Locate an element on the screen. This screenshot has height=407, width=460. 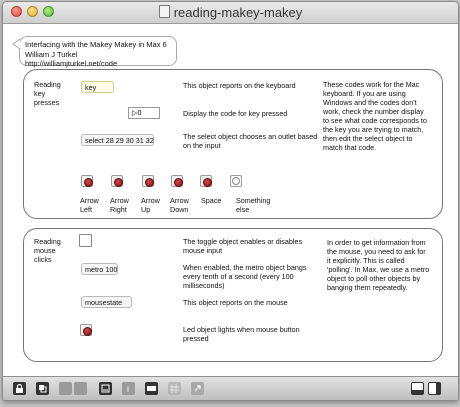
output-label-space: Space is located at coordinates (211, 200).